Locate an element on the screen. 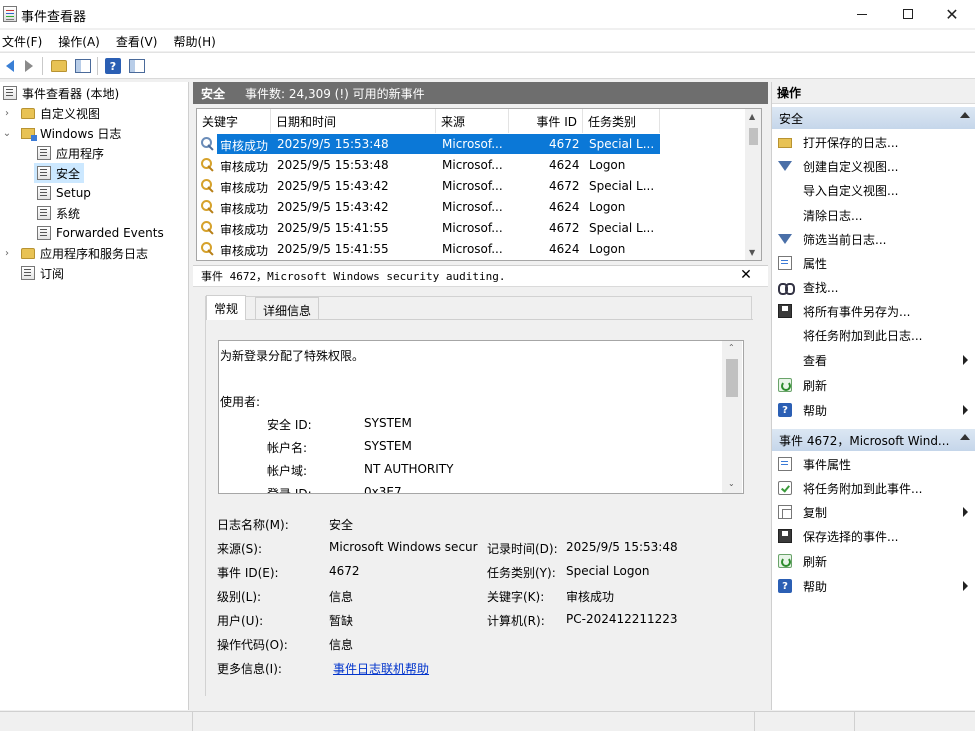 The image size is (975, 731). tree-item-local: 事件查看器 (本地) is located at coordinates (94, 93).